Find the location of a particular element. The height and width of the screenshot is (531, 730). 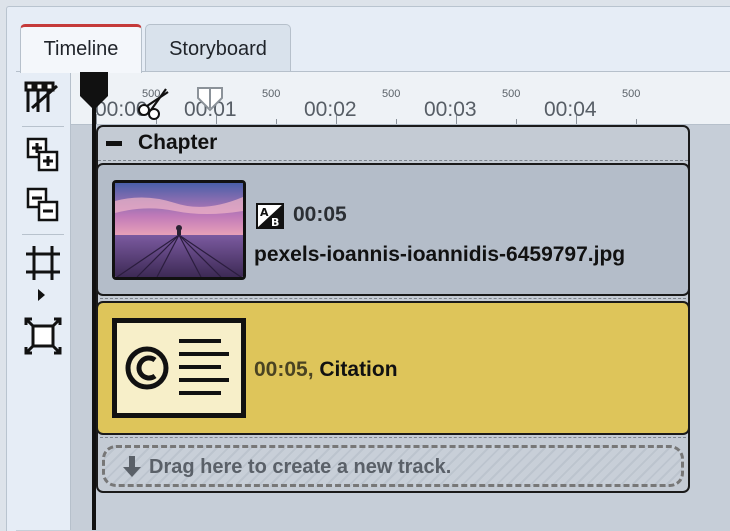

ruler-time-label: 00:04 is located at coordinates (570, 109).